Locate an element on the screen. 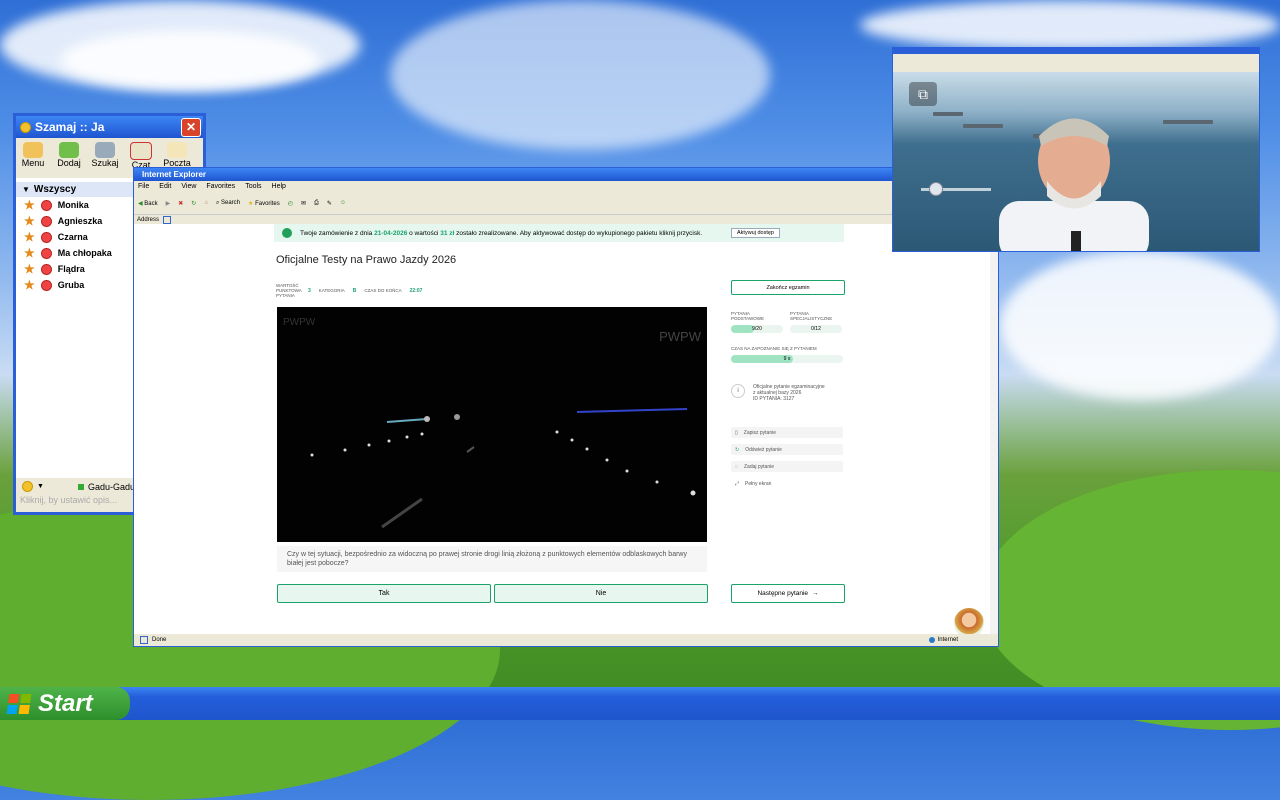  next-question-button: Następne pytanie → is located at coordinates (788, 593).